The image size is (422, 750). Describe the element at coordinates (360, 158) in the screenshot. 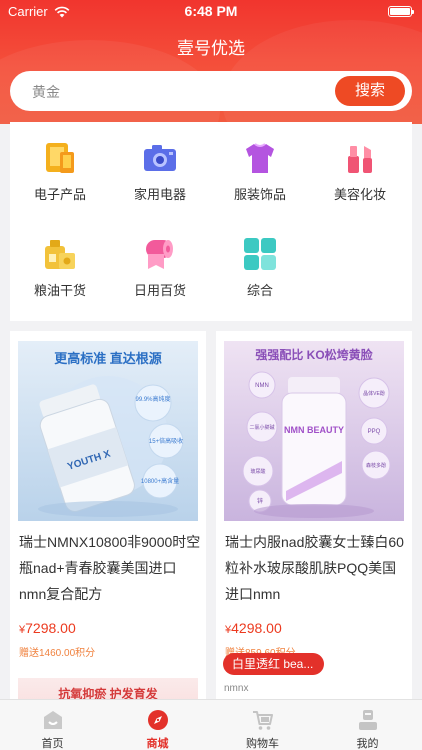

I see `cosmetics-icon` at that location.